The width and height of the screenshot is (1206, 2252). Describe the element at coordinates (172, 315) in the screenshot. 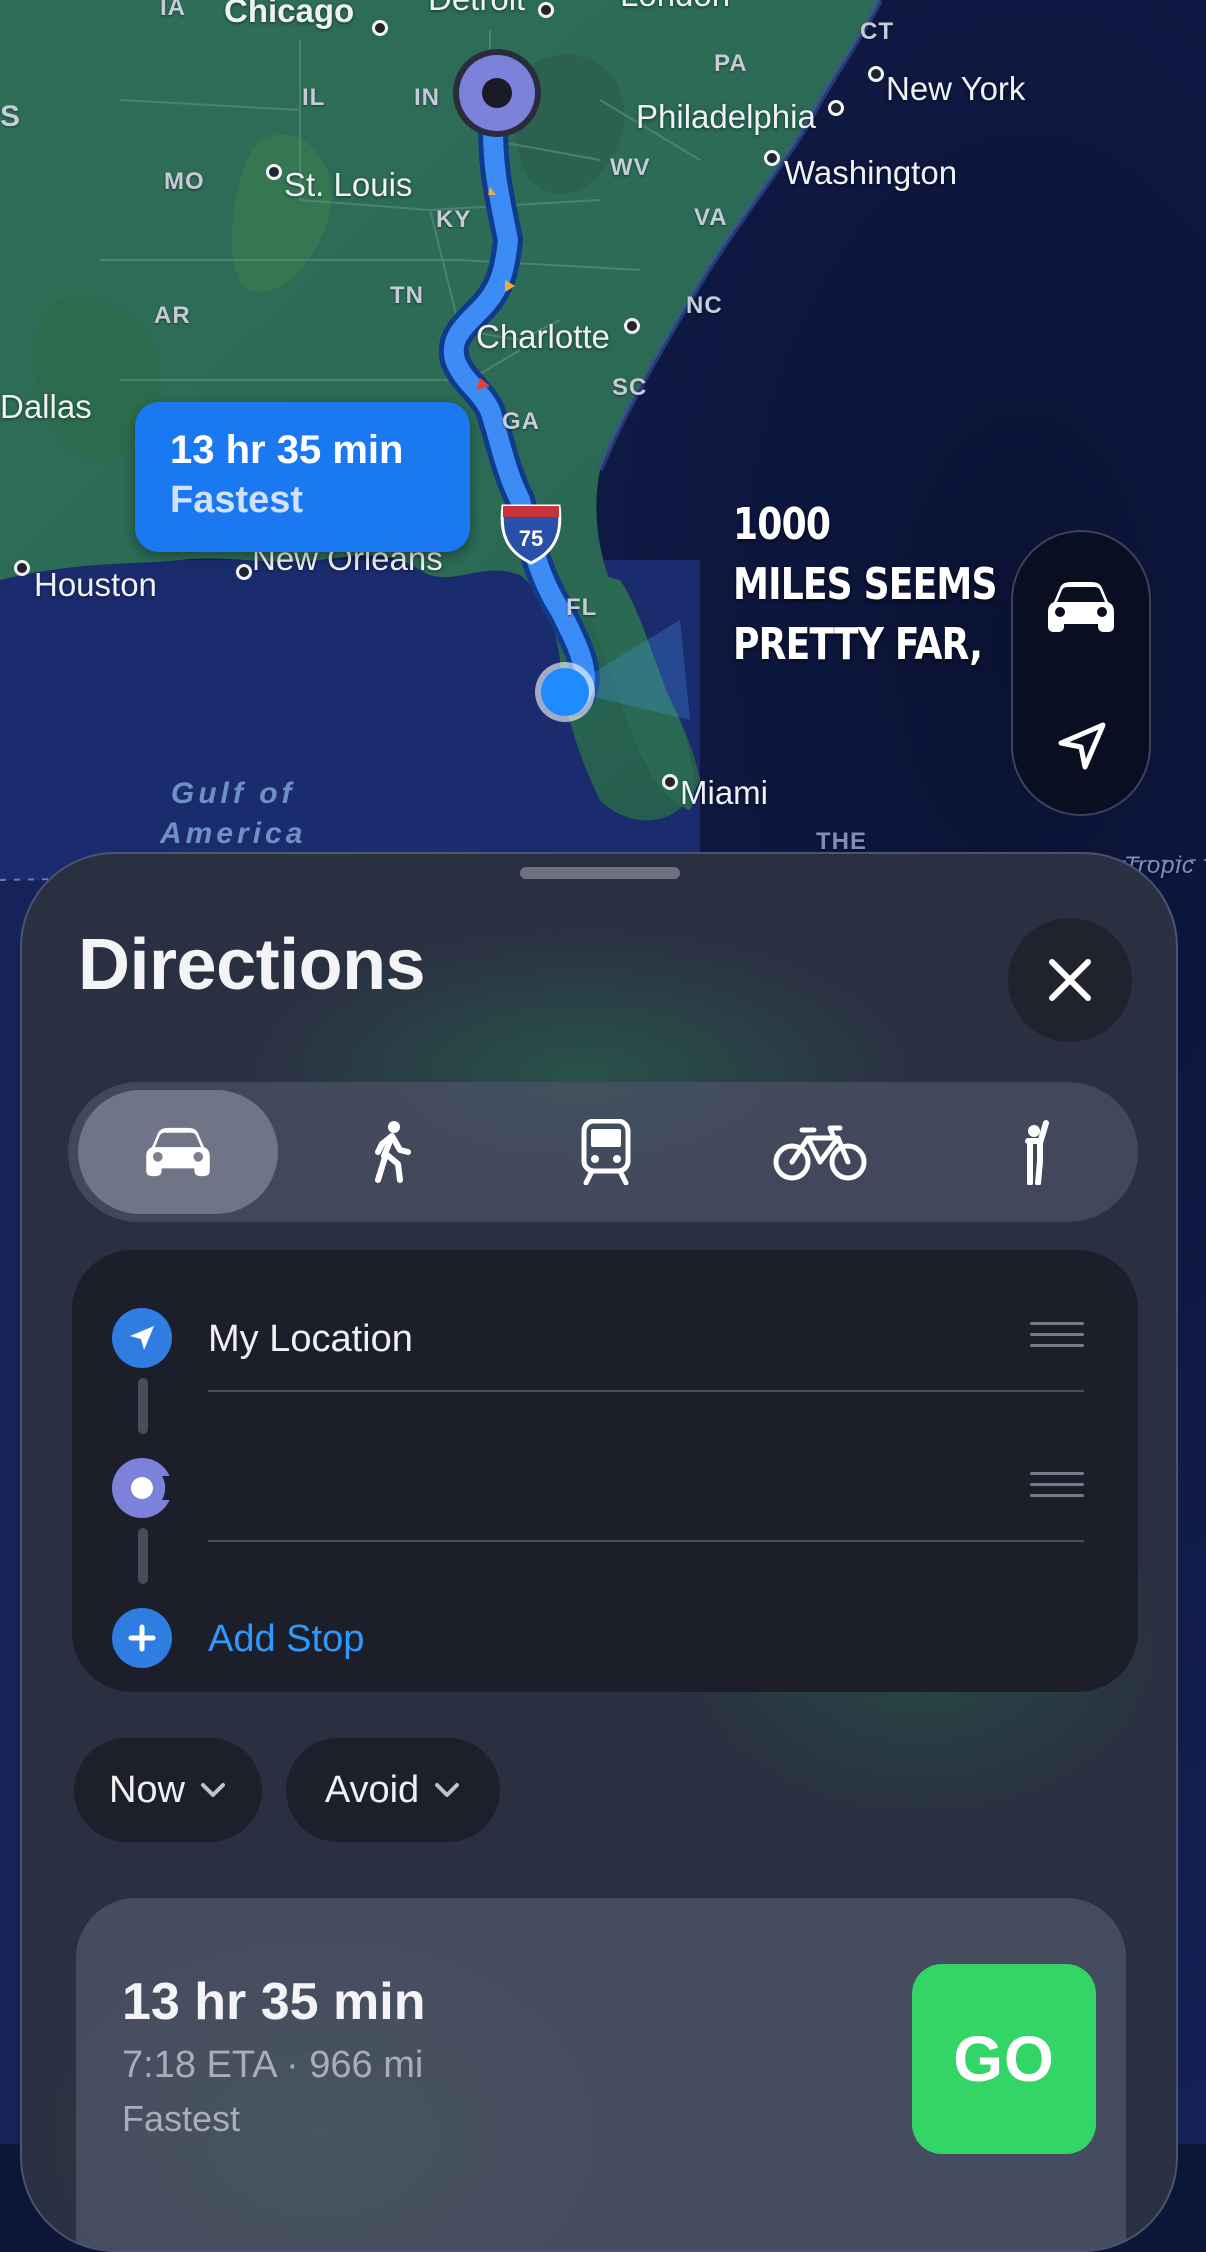

I see `state-label-ar: AR` at that location.